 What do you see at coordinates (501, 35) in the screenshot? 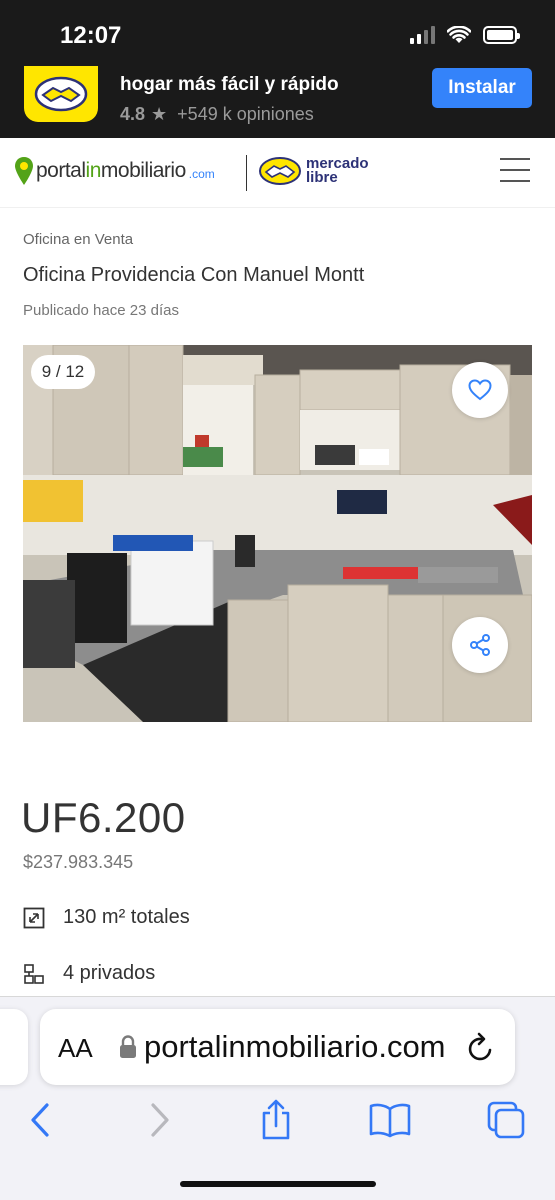
I see `battery-icon` at bounding box center [501, 35].